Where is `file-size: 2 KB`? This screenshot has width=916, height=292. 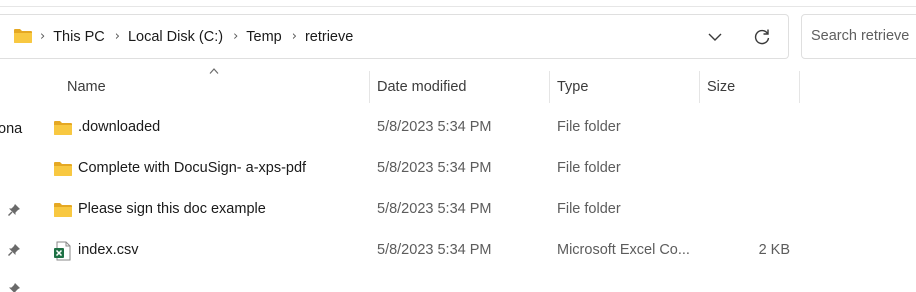 file-size: 2 KB is located at coordinates (774, 250).